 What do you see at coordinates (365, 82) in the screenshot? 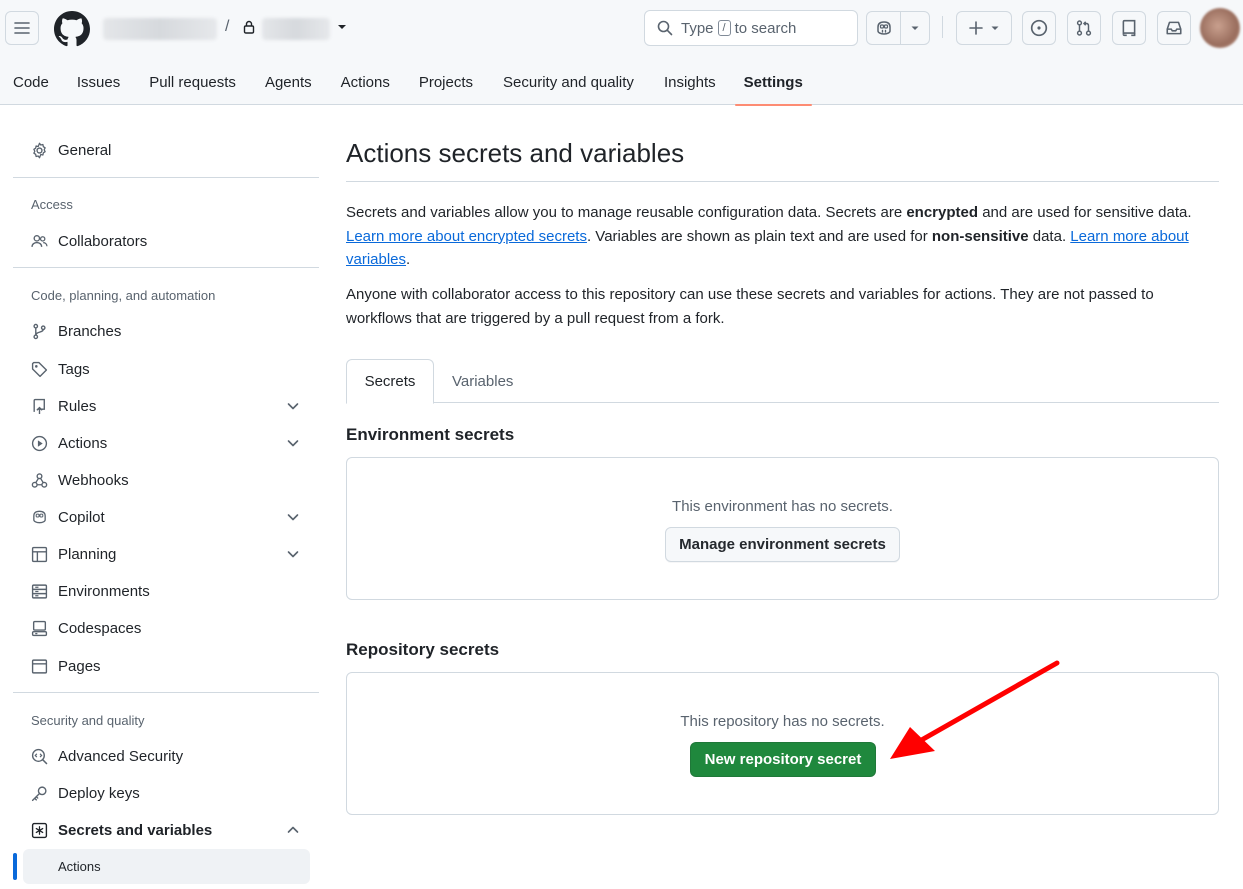
I see `tab-actions: Actions` at bounding box center [365, 82].